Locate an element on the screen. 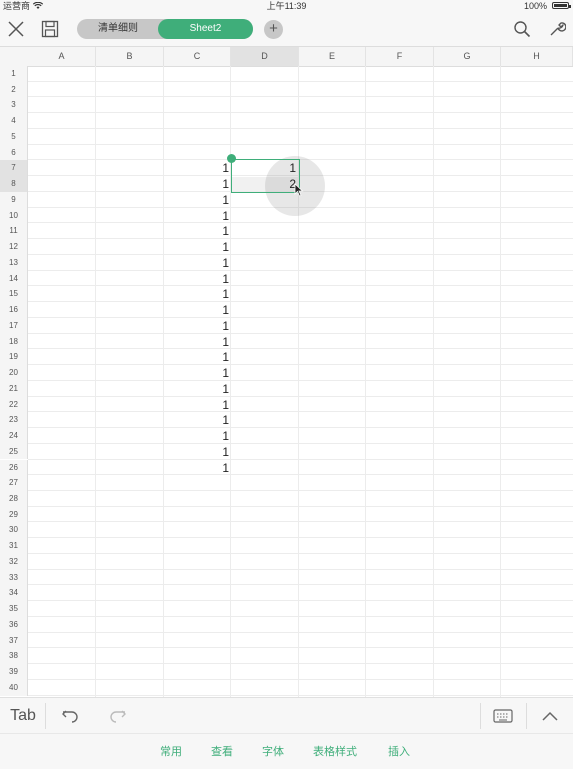 This screenshot has width=573, height=769. cell-c18: 1 is located at coordinates (211, 342).